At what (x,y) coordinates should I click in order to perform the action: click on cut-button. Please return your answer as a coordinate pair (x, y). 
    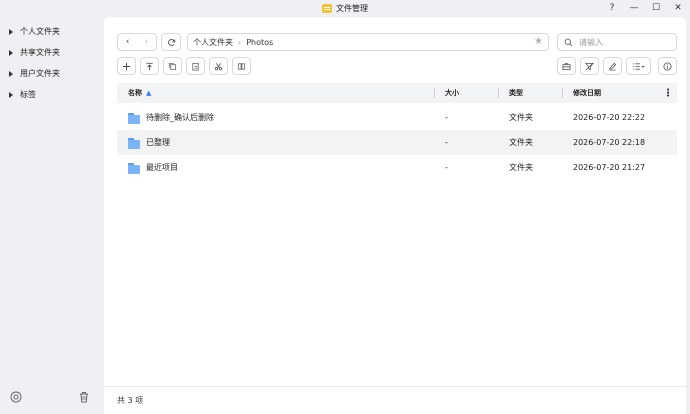
    Looking at the image, I should click on (218, 66).